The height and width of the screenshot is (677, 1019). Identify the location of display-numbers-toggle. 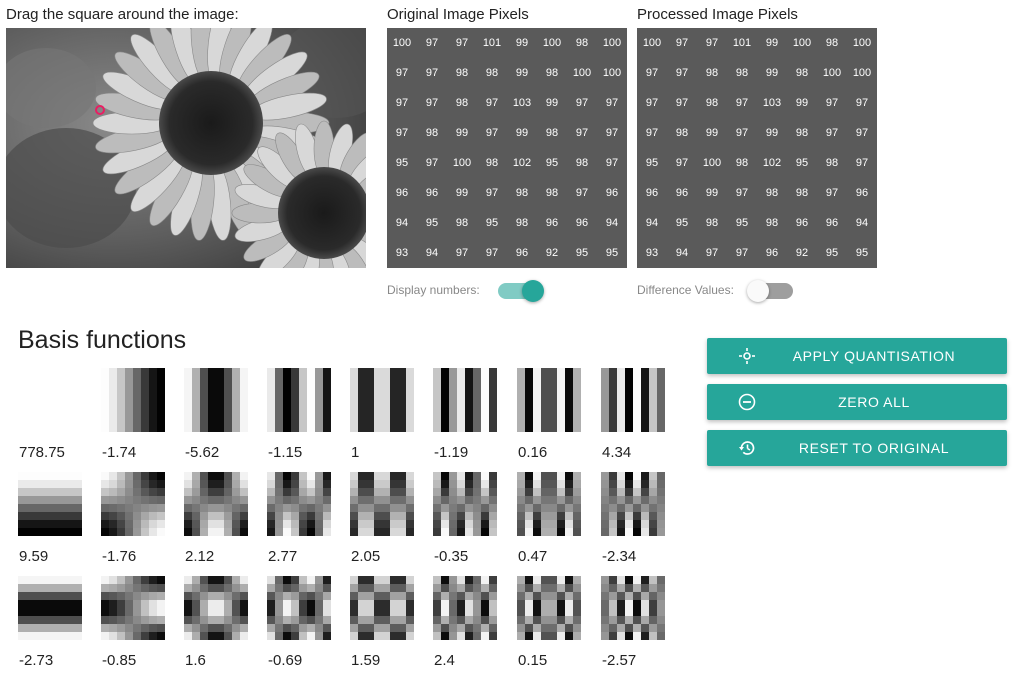
(521, 291).